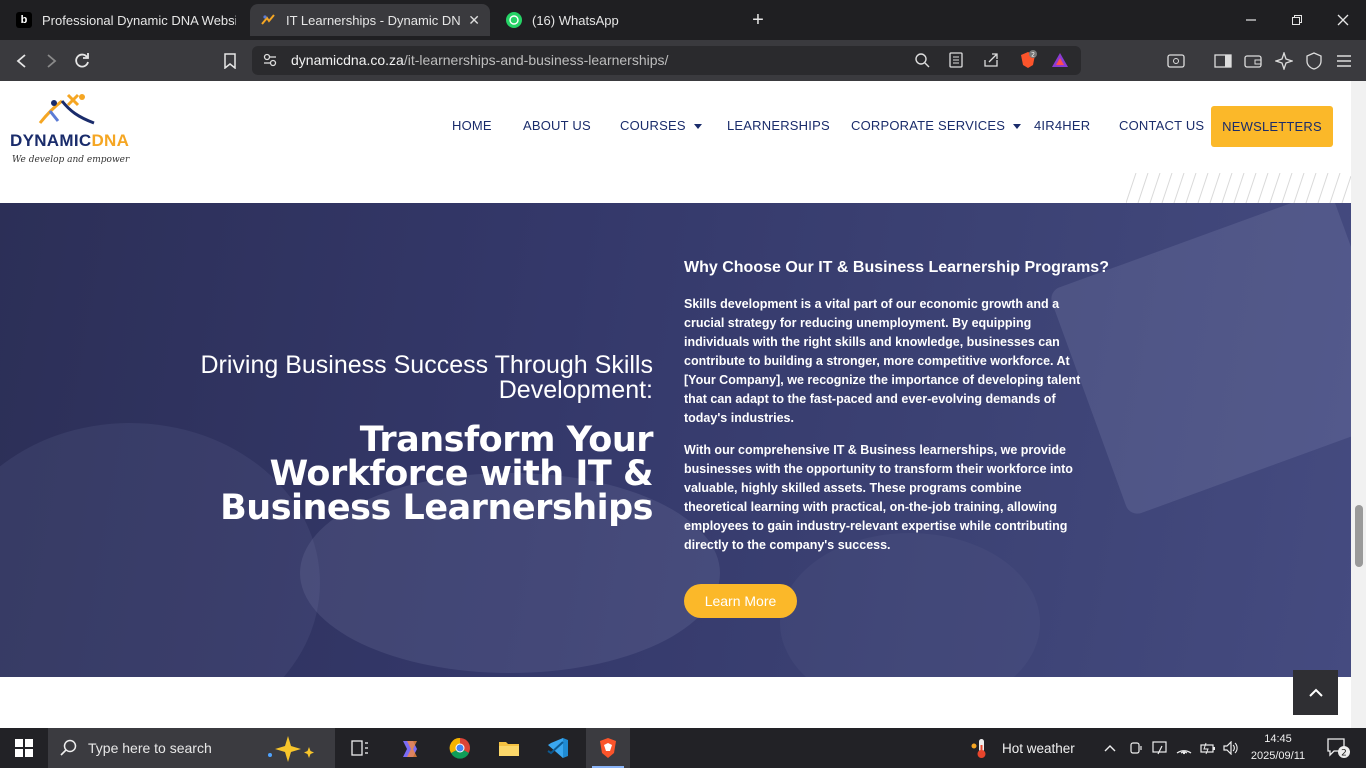  Describe the element at coordinates (474, 20) in the screenshot. I see `close-tab-icon: ✕` at that location.